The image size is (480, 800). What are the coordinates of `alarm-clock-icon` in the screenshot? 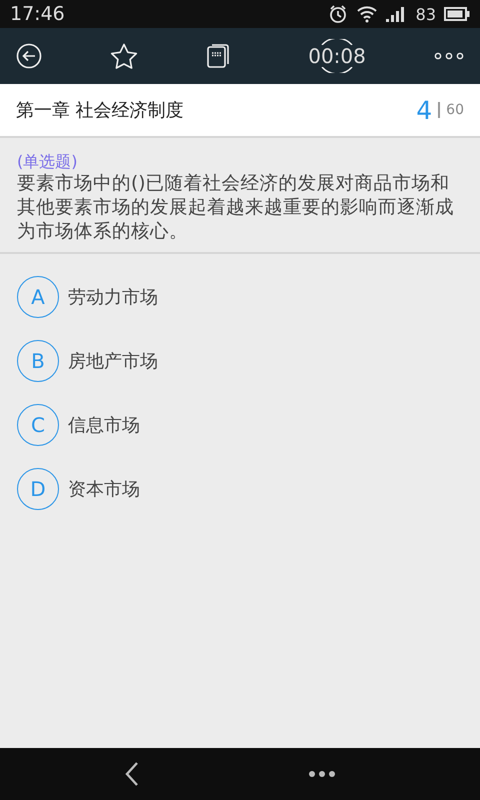 It's located at (338, 14).